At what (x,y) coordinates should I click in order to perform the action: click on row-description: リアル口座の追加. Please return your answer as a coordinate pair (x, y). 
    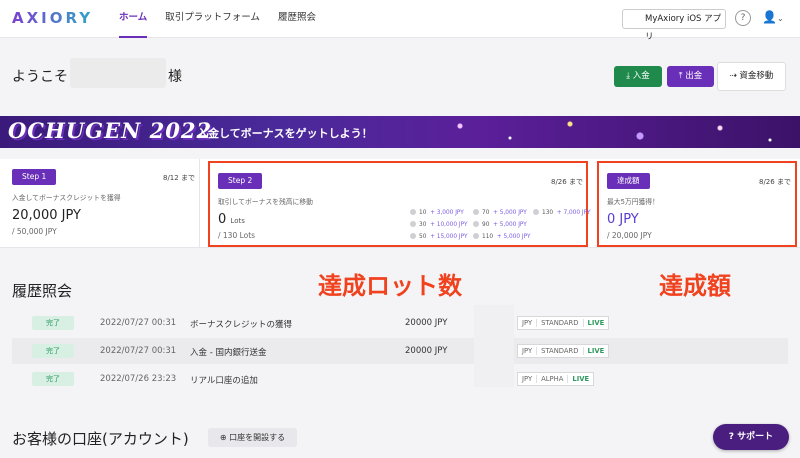
    Looking at the image, I should click on (224, 381).